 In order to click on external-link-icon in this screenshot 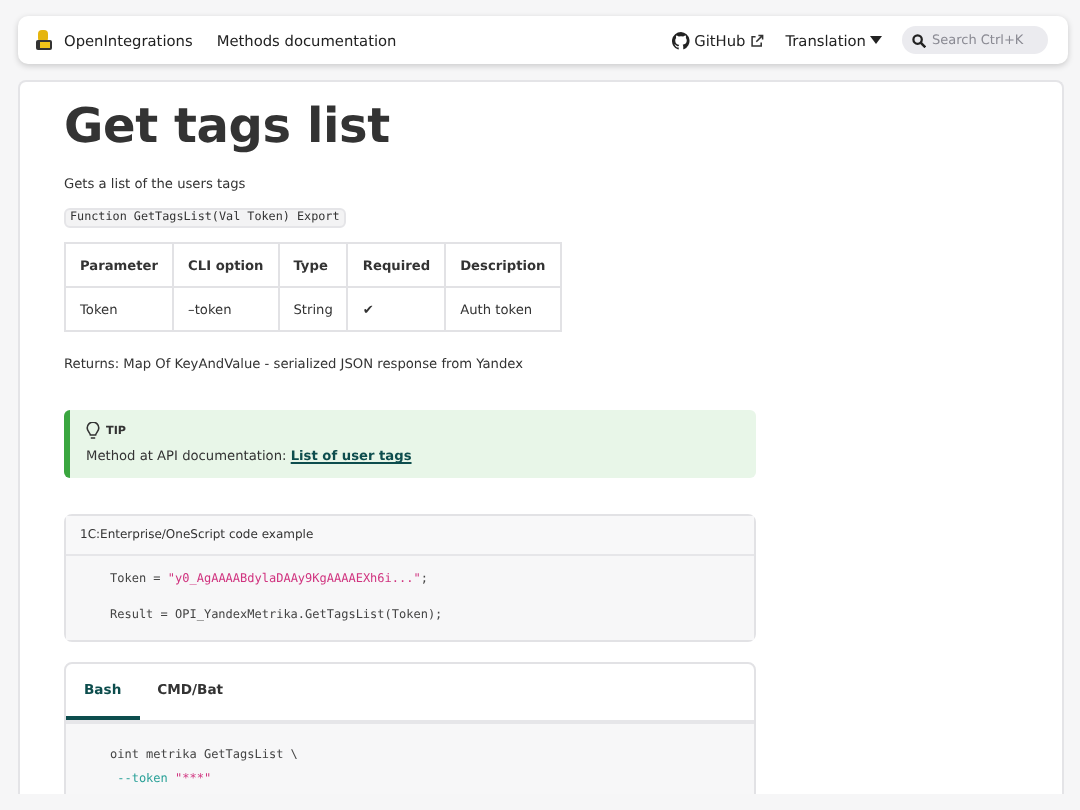, I will do `click(756, 40)`.